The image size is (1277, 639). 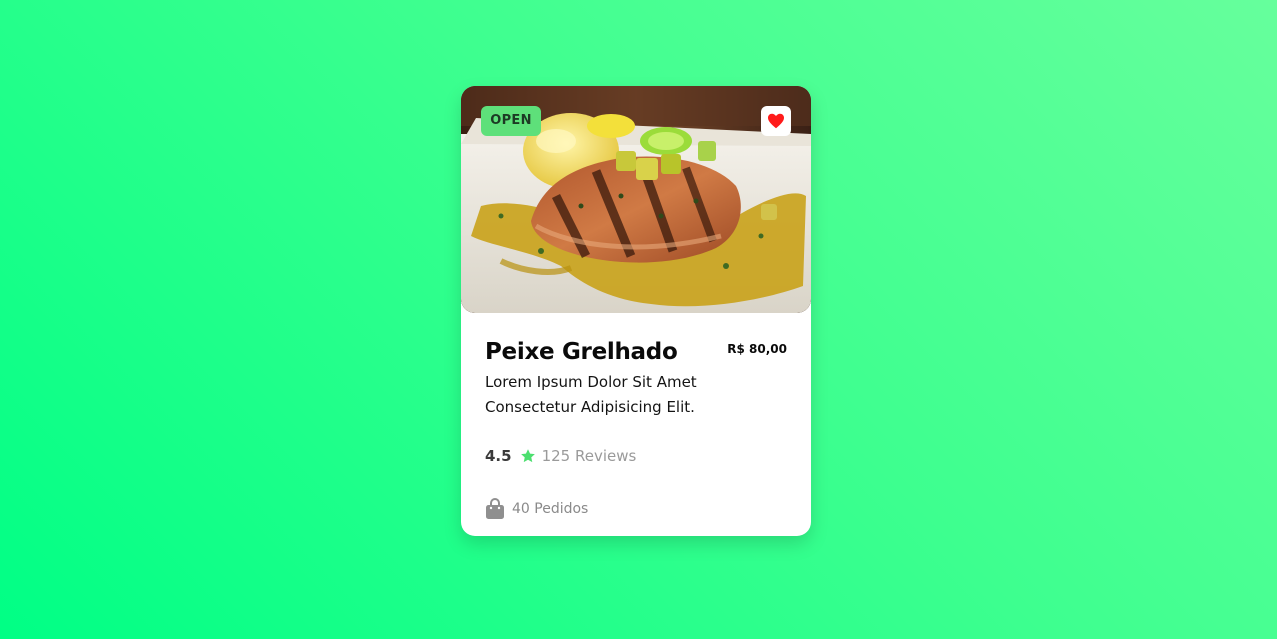 I want to click on dish-title: Peixe Grelhado, so click(x=581, y=352).